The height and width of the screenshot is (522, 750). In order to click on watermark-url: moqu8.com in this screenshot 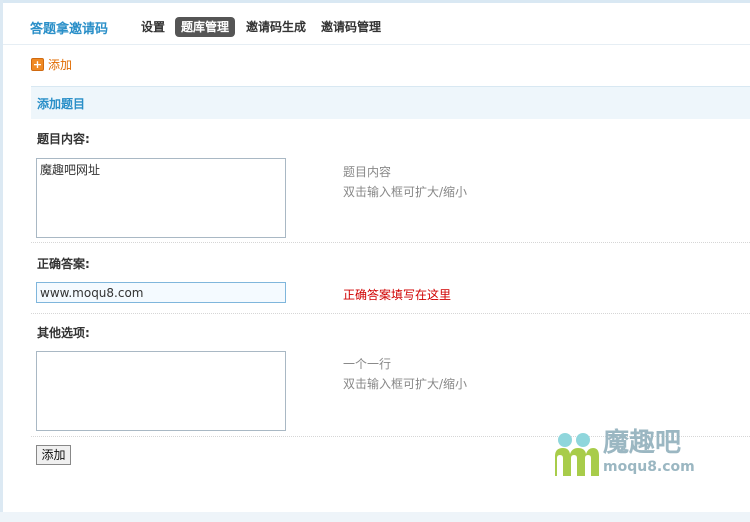, I will do `click(649, 467)`.